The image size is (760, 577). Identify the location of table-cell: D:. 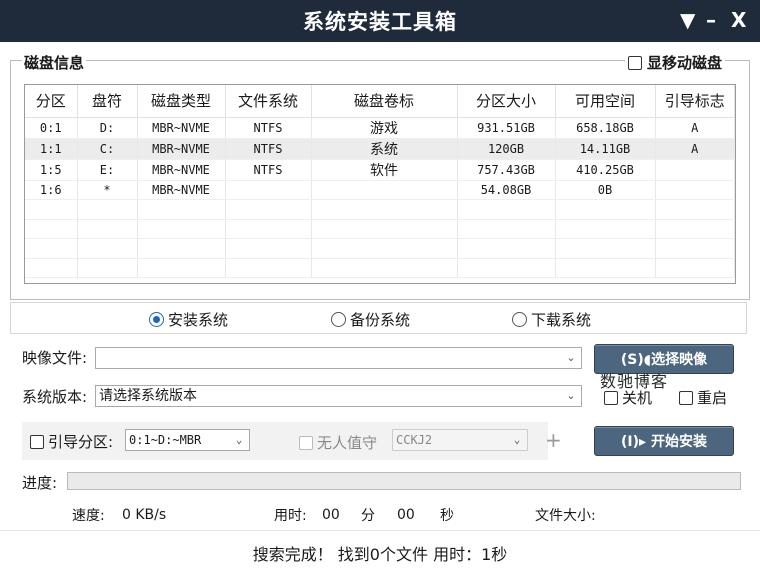
(107, 128).